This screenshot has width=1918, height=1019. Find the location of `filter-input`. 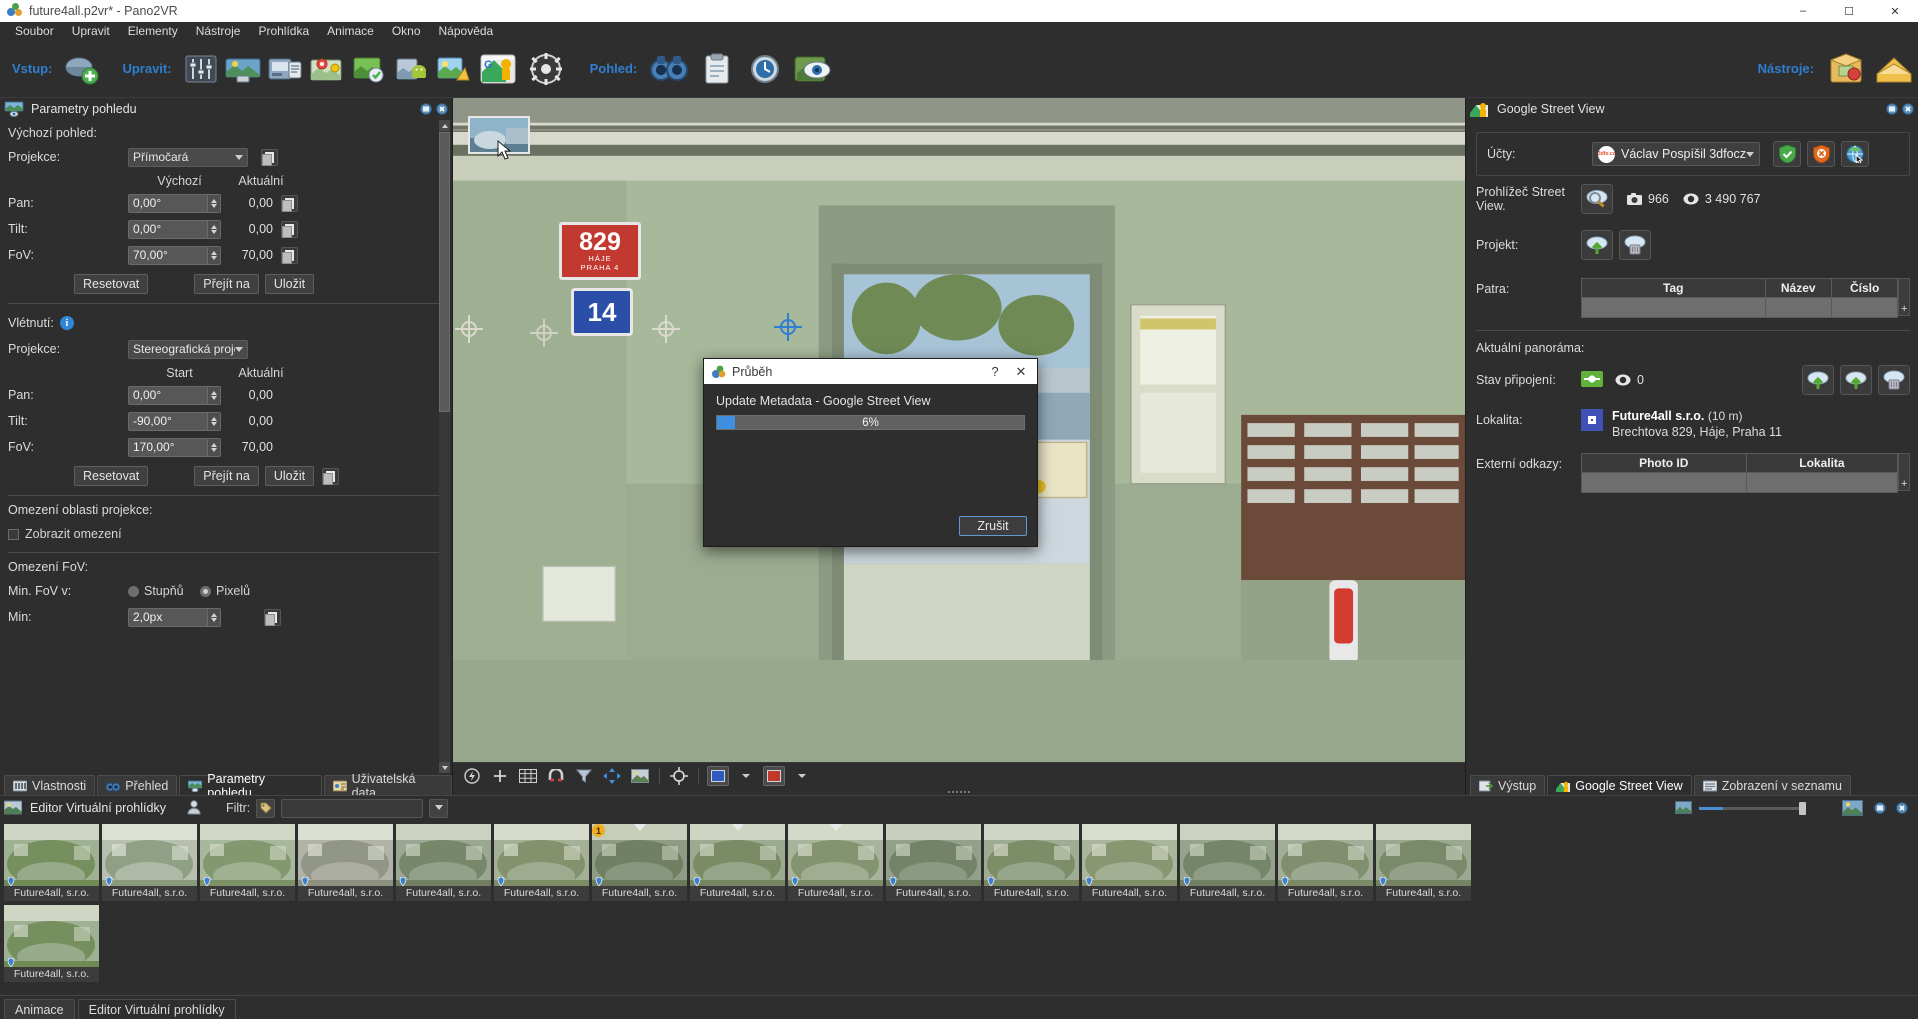

filter-input is located at coordinates (352, 808).